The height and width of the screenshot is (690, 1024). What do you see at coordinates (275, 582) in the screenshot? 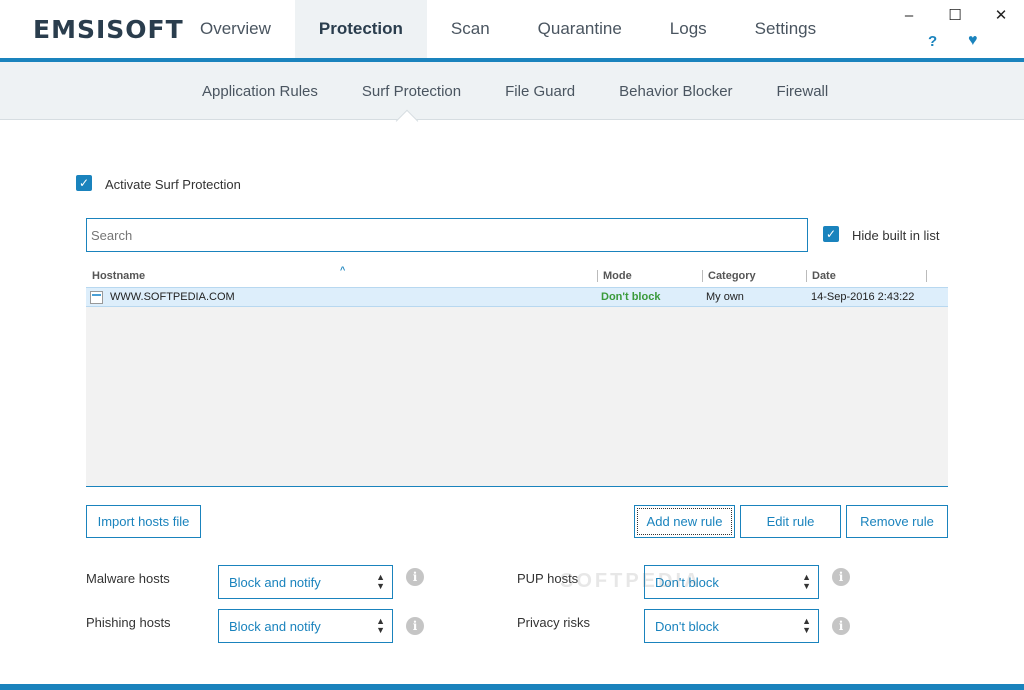
I see `malware-hosts-value: Block and notify` at bounding box center [275, 582].